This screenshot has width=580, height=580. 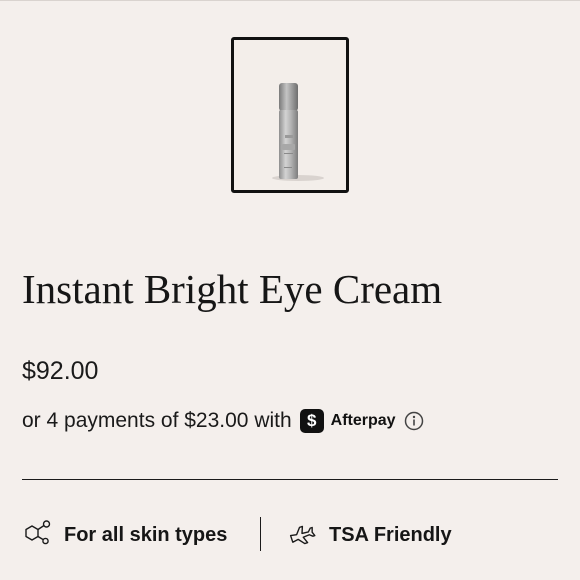 I want to click on top-divider, so click(x=290, y=0).